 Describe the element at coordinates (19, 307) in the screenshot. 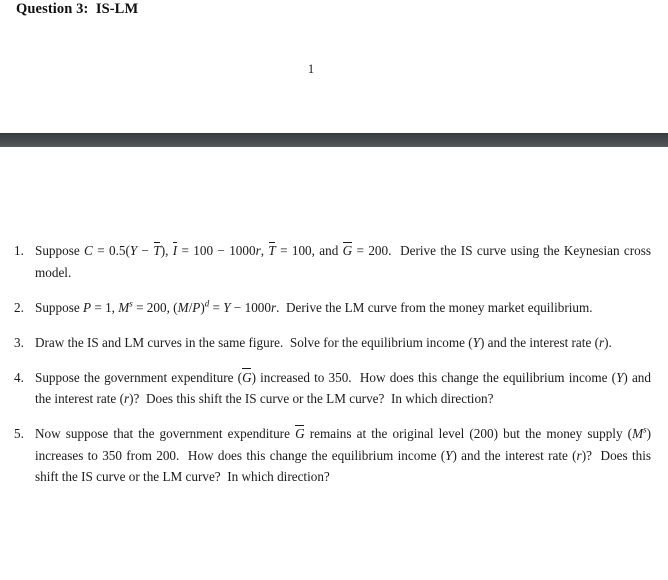

I see `list-item-marker: 2.` at that location.